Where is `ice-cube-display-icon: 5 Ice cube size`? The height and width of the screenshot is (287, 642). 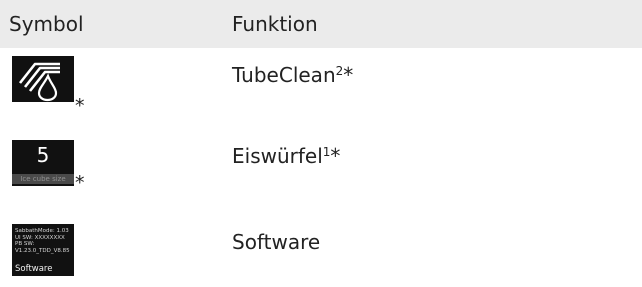
ice-cube-display-icon: 5 Ice cube size is located at coordinates (43, 163).